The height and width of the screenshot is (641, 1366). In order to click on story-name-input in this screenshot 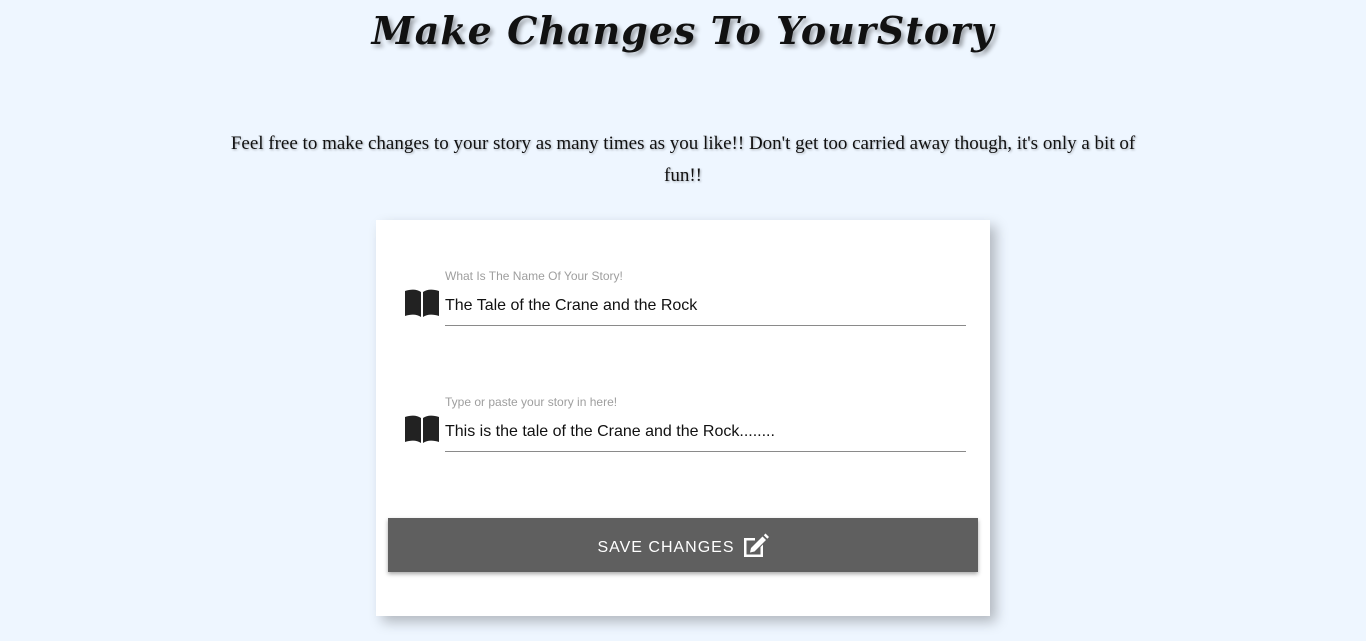, I will do `click(705, 306)`.